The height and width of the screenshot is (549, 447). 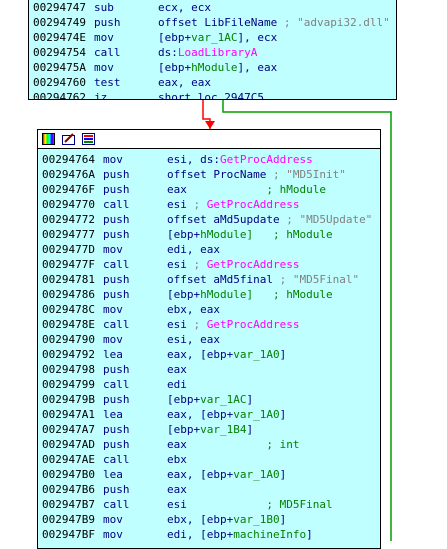 What do you see at coordinates (211, 384) in the screenshot?
I see `asm-line: 00294799 call edi` at bounding box center [211, 384].